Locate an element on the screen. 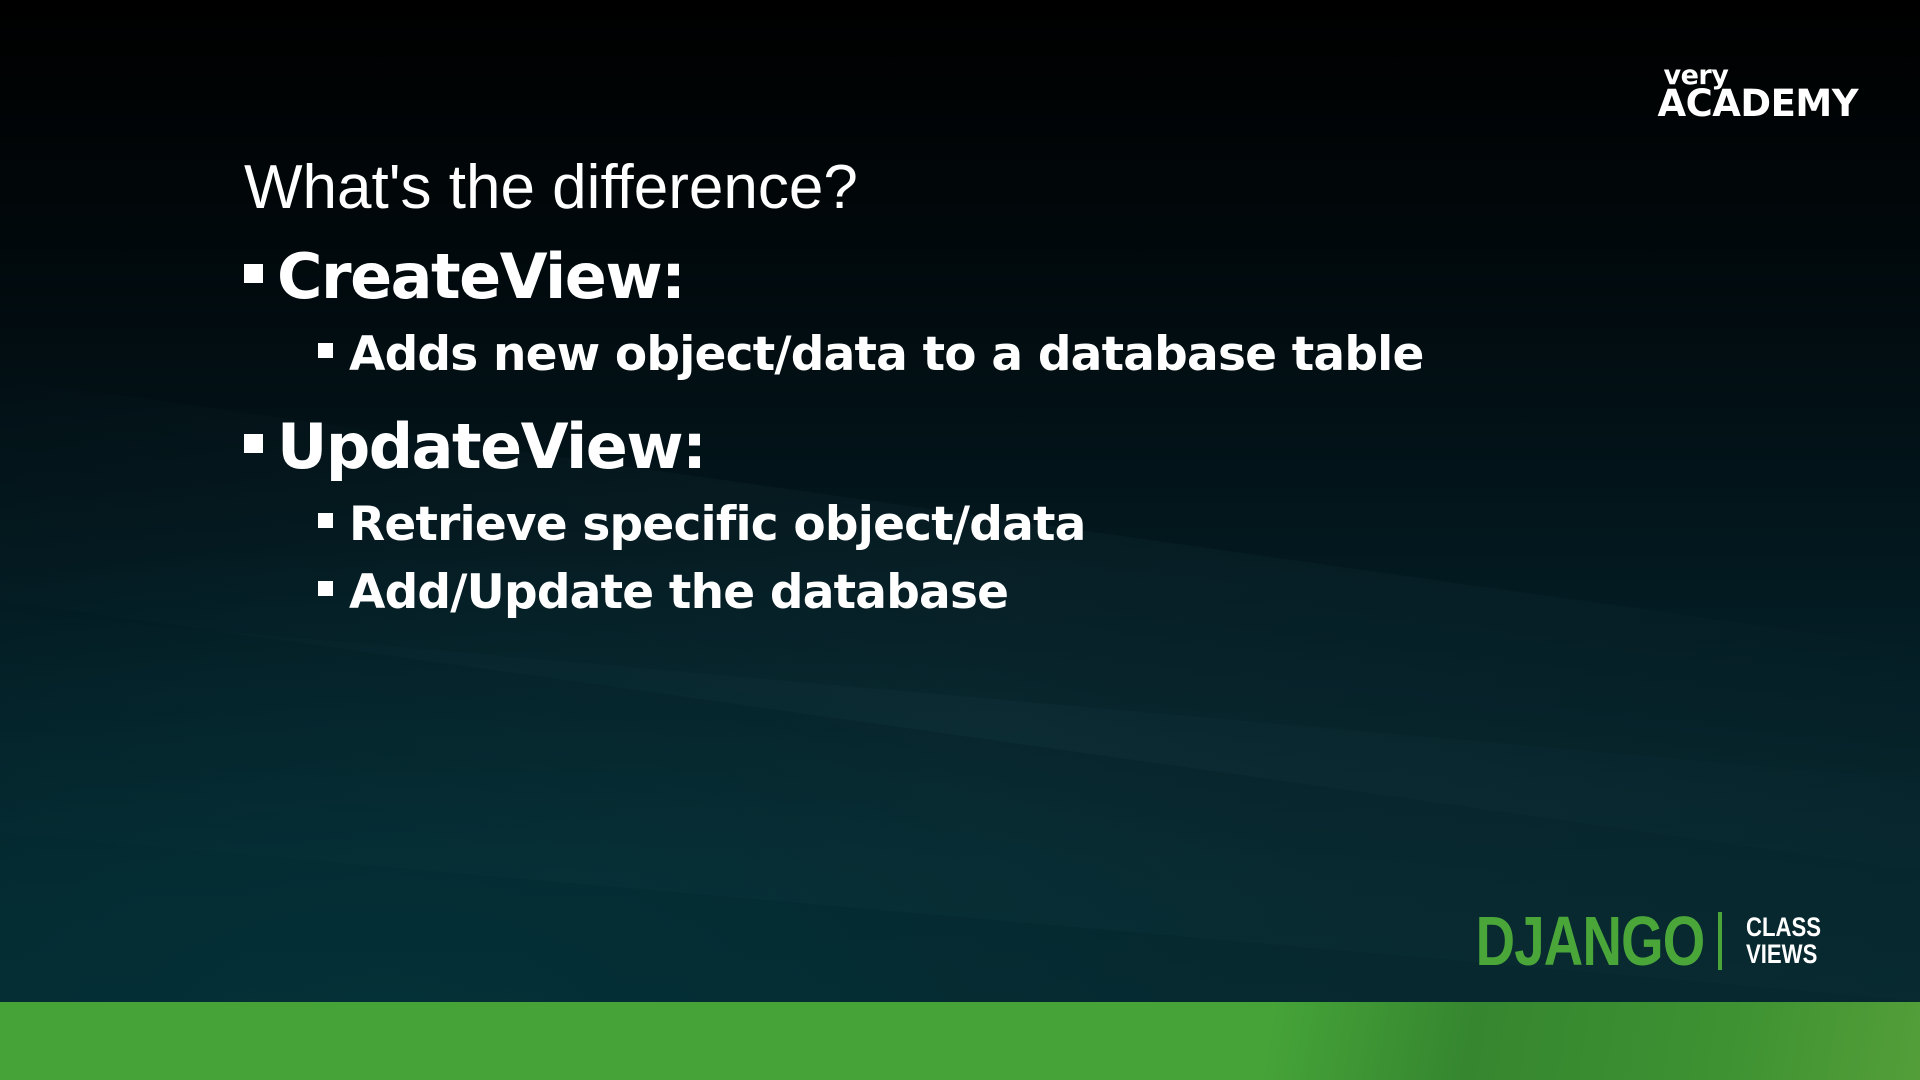  sub-bullet-text: Add/Update the database is located at coordinates (679, 592).